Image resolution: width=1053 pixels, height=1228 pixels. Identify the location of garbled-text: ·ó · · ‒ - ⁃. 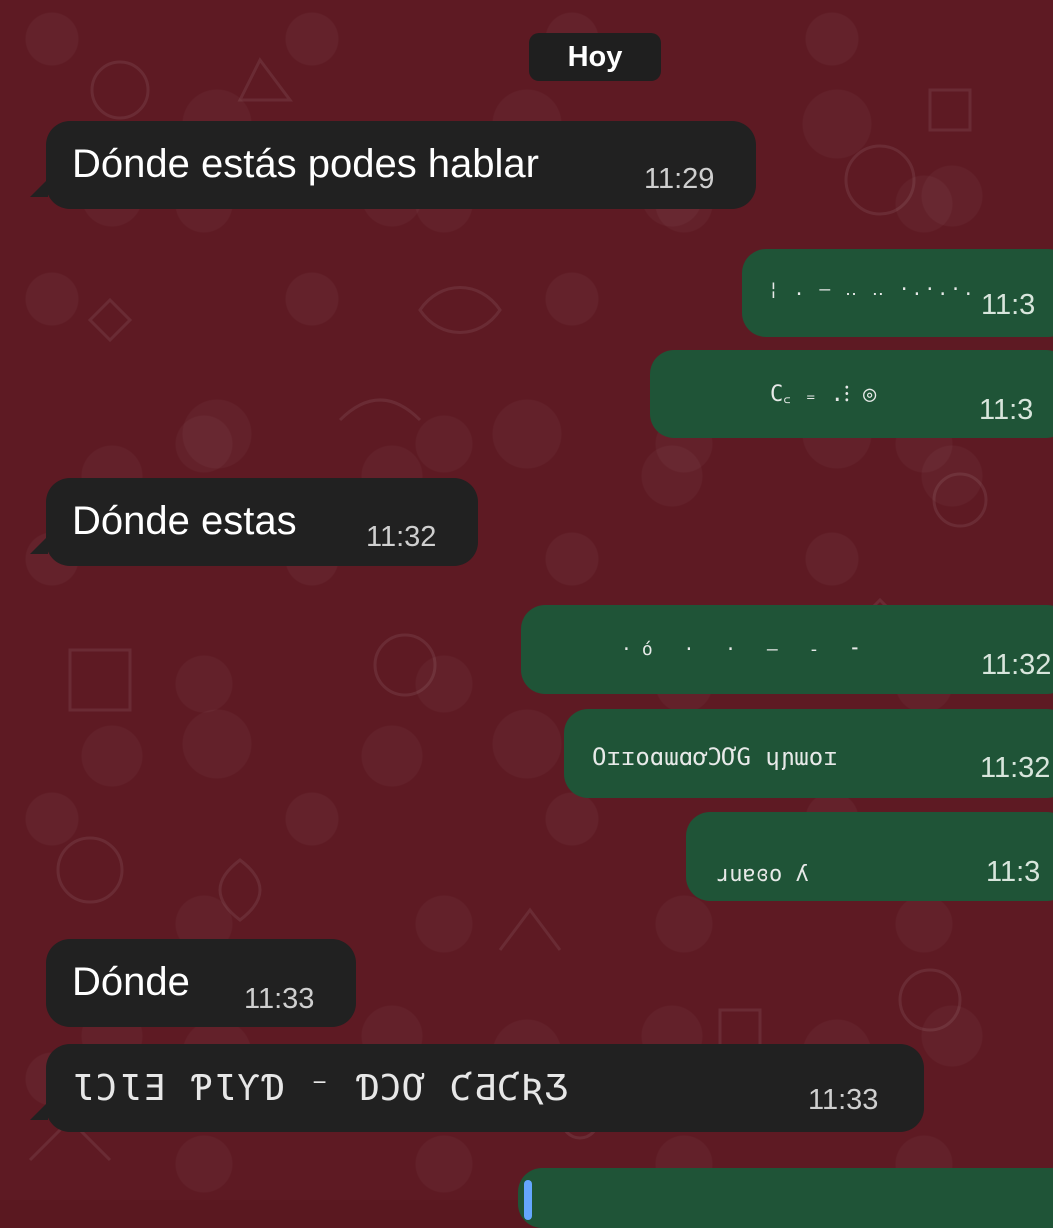
(745, 649).